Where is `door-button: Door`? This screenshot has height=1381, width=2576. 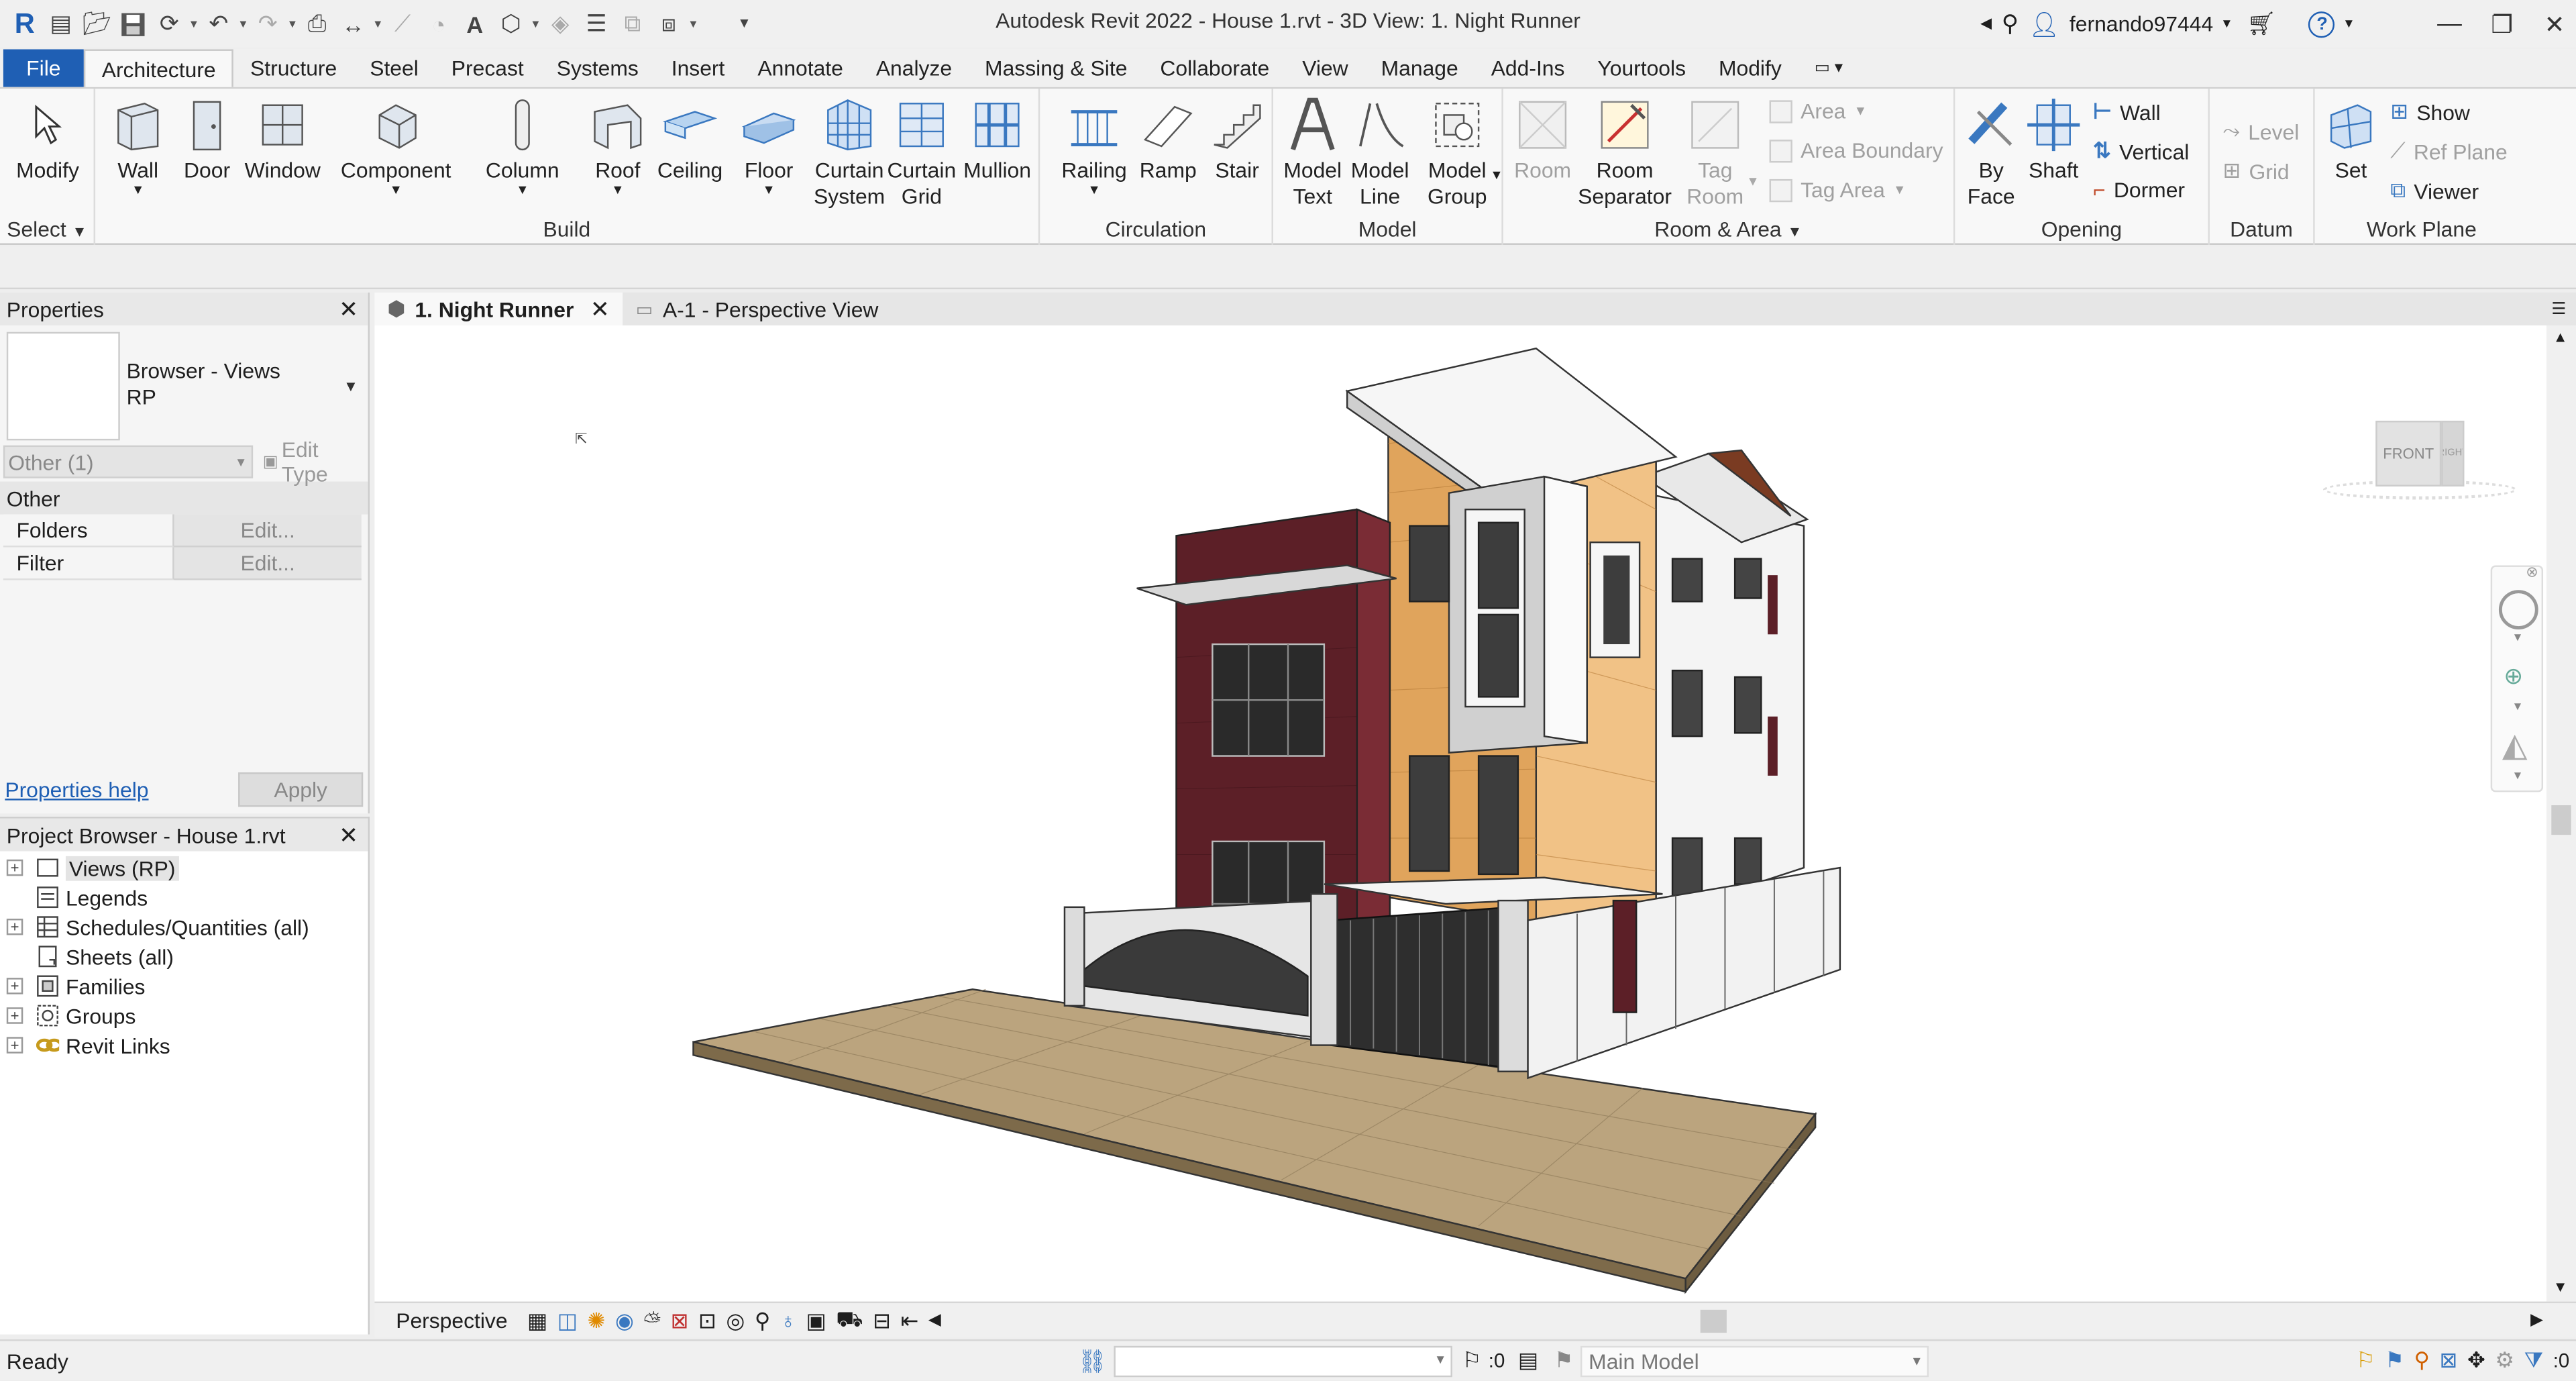
door-button: Door is located at coordinates (206, 138).